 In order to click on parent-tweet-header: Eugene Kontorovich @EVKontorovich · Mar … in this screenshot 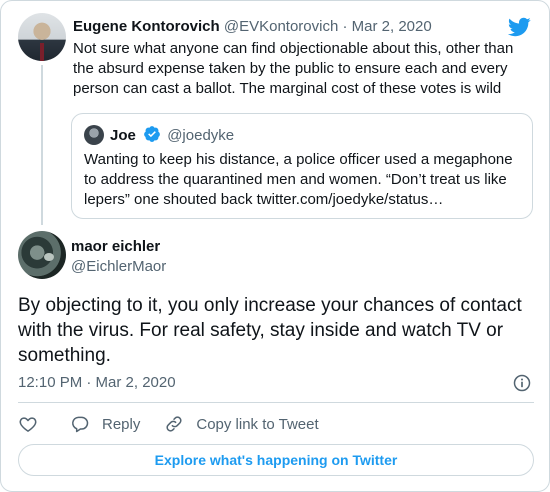, I will do `click(252, 27)`.